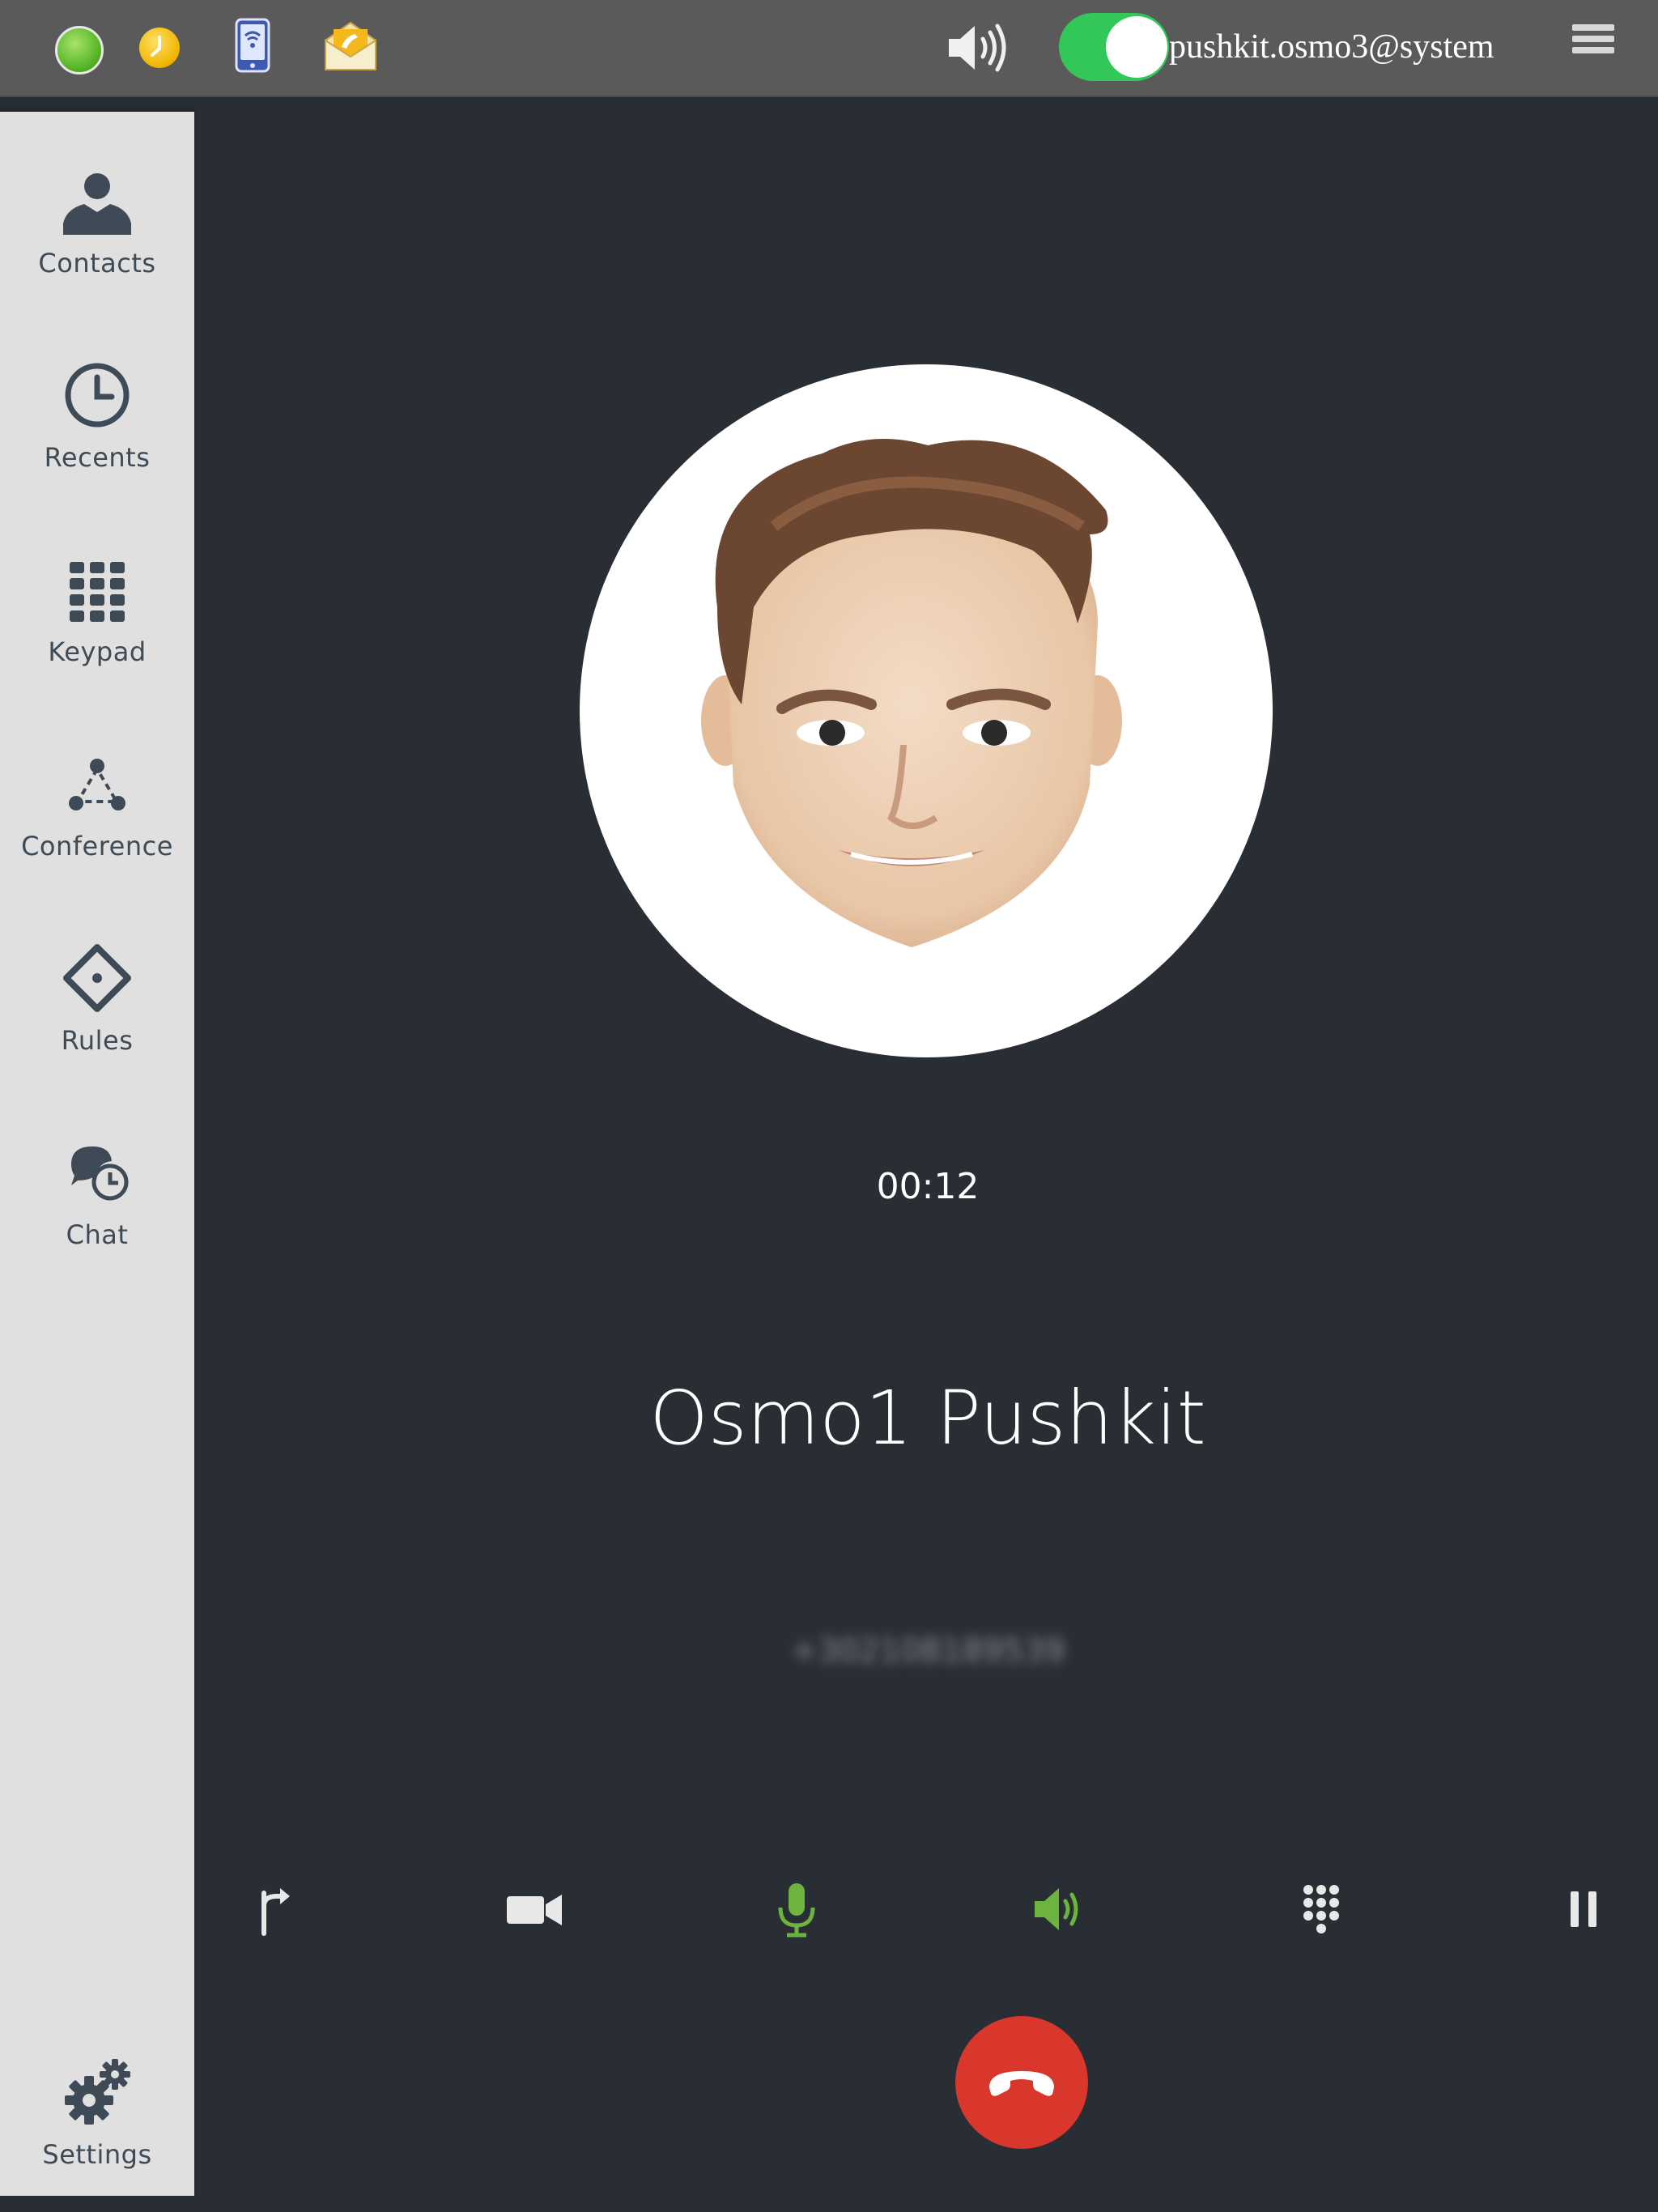 Image resolution: width=1658 pixels, height=2212 pixels. I want to click on call-timer: 00:12, so click(928, 1187).